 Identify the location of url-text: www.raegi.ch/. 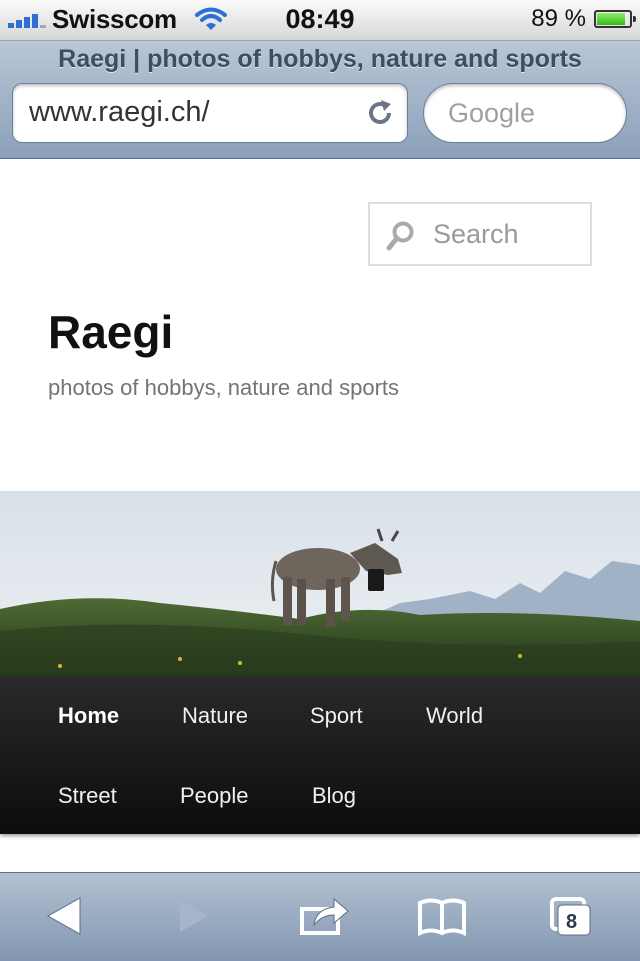
(119, 112).